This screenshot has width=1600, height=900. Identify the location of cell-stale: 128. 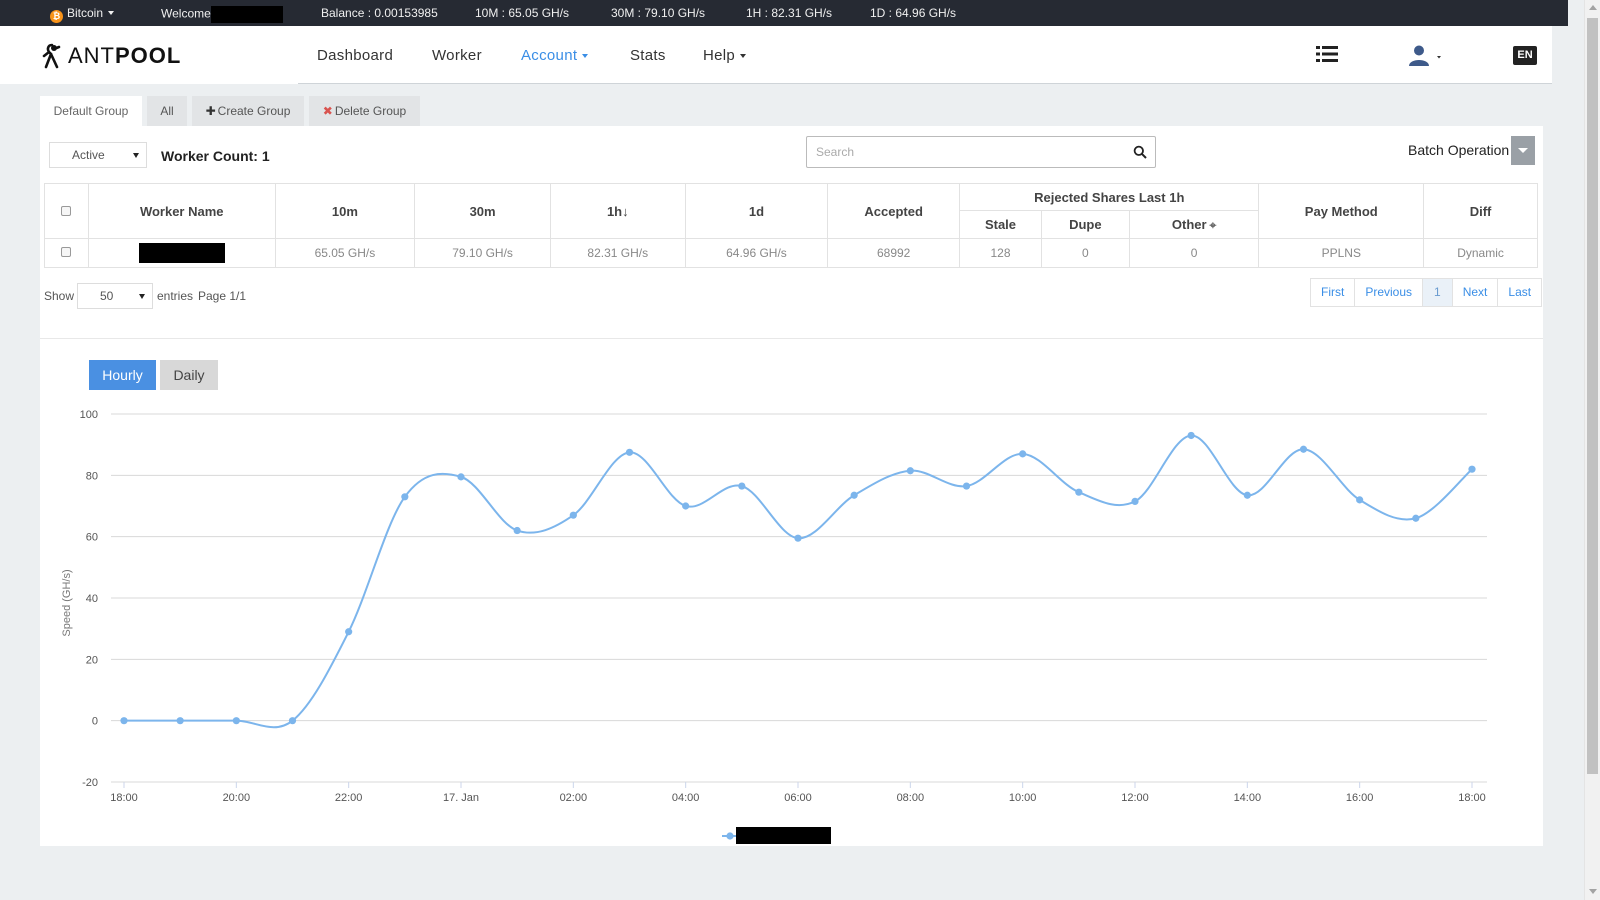
(1000, 253).